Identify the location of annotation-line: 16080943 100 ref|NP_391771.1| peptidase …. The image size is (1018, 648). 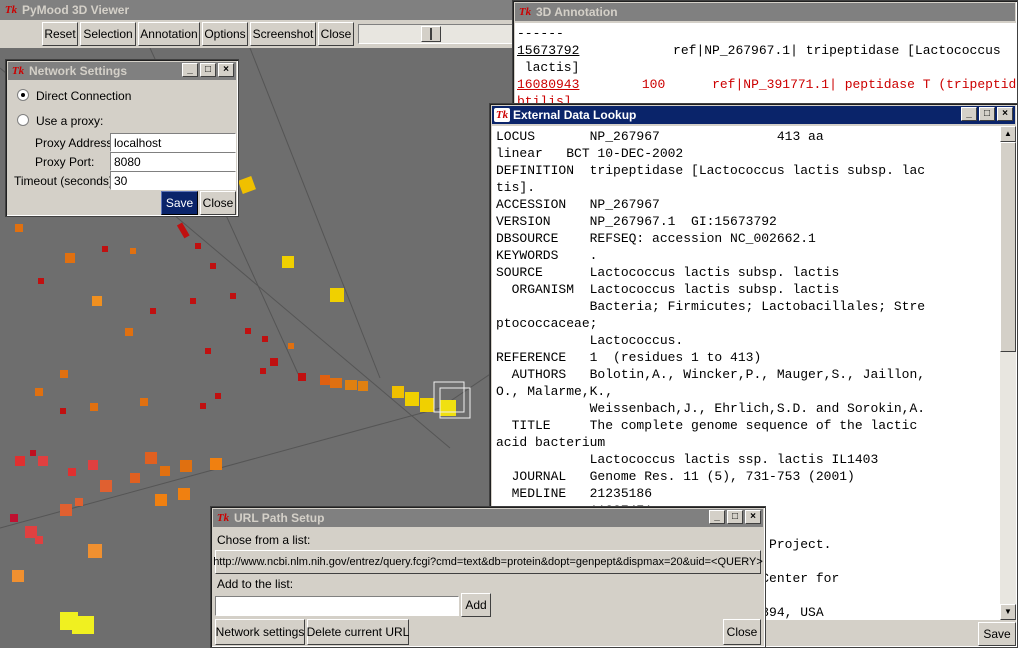
(767, 84).